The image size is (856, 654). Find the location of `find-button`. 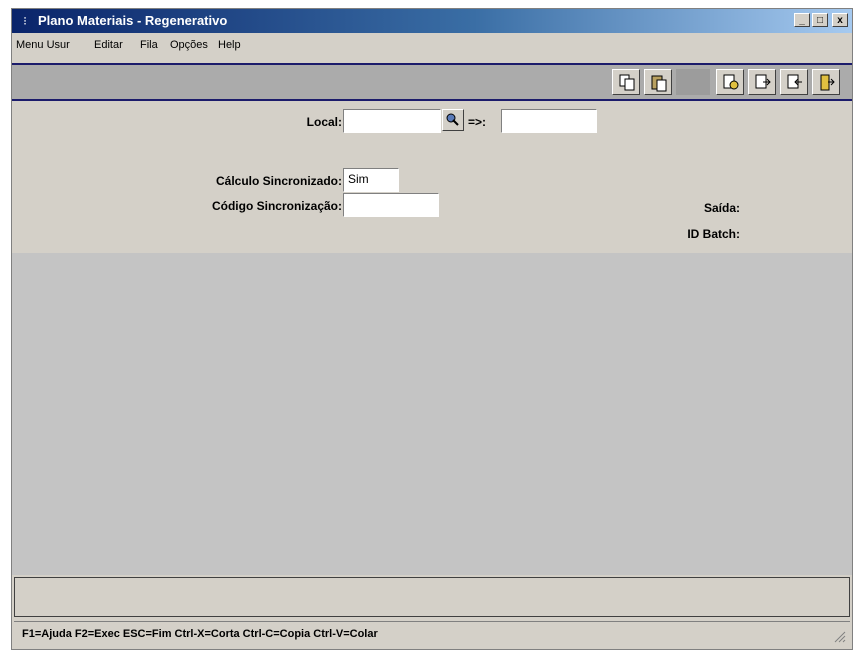

find-button is located at coordinates (730, 82).